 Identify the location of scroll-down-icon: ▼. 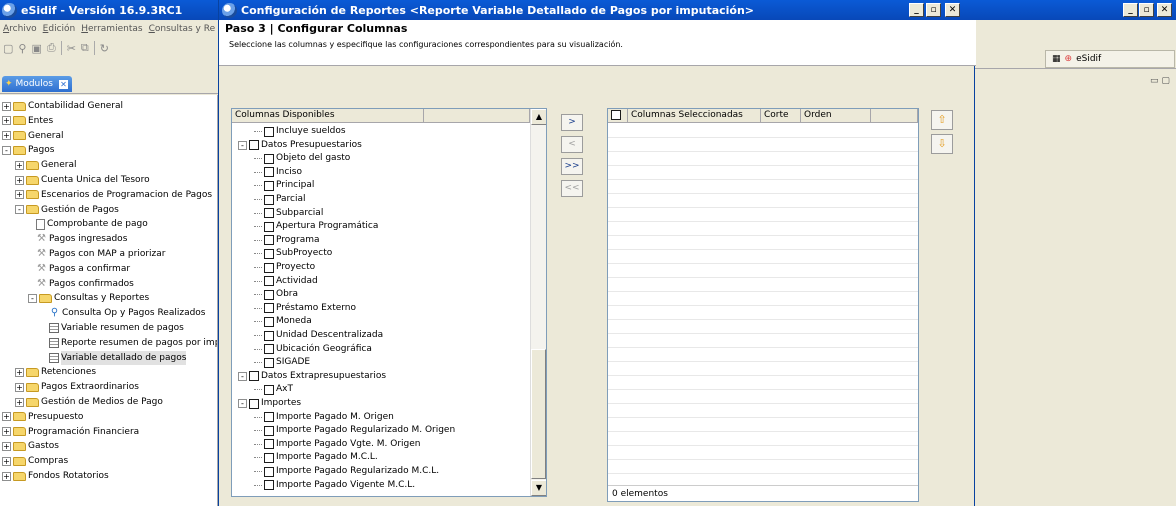
(538, 488).